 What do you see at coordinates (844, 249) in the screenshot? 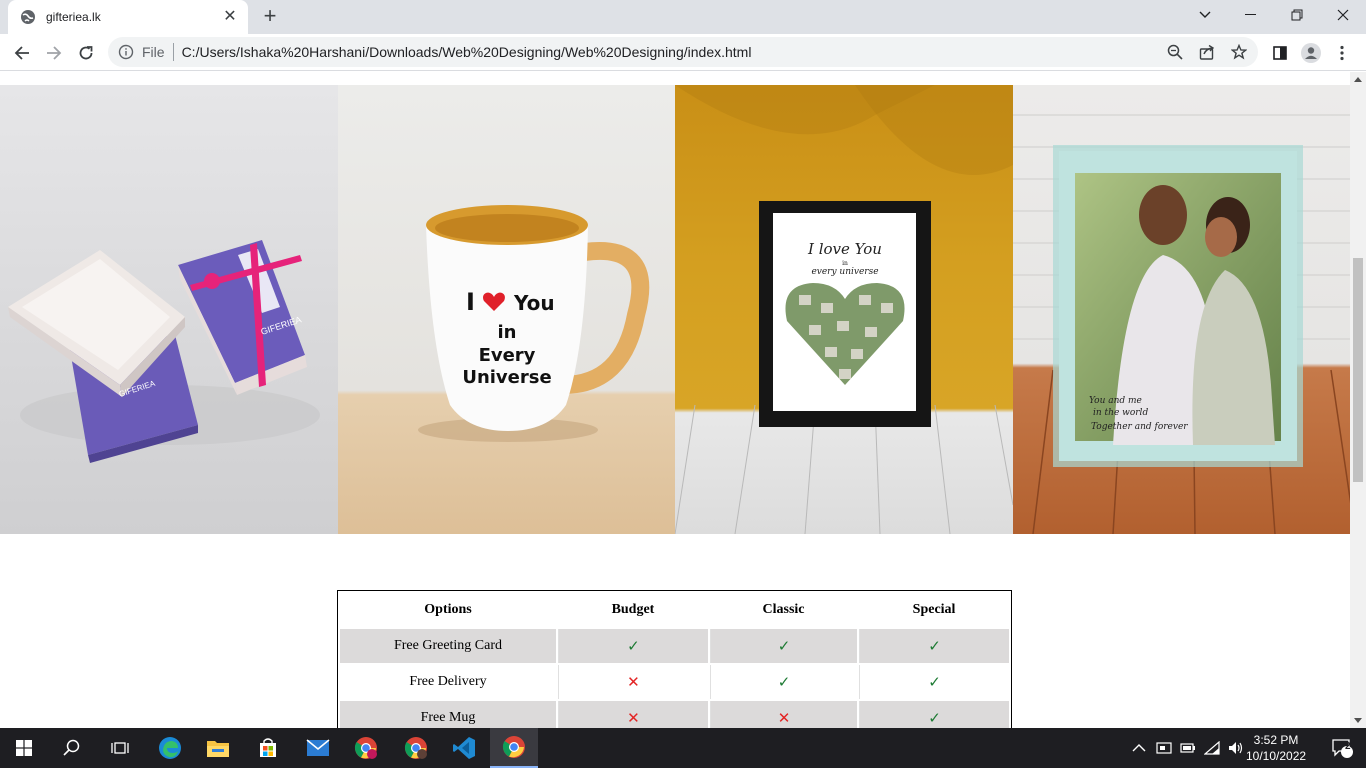
I see `frame-text-love: I love You` at bounding box center [844, 249].